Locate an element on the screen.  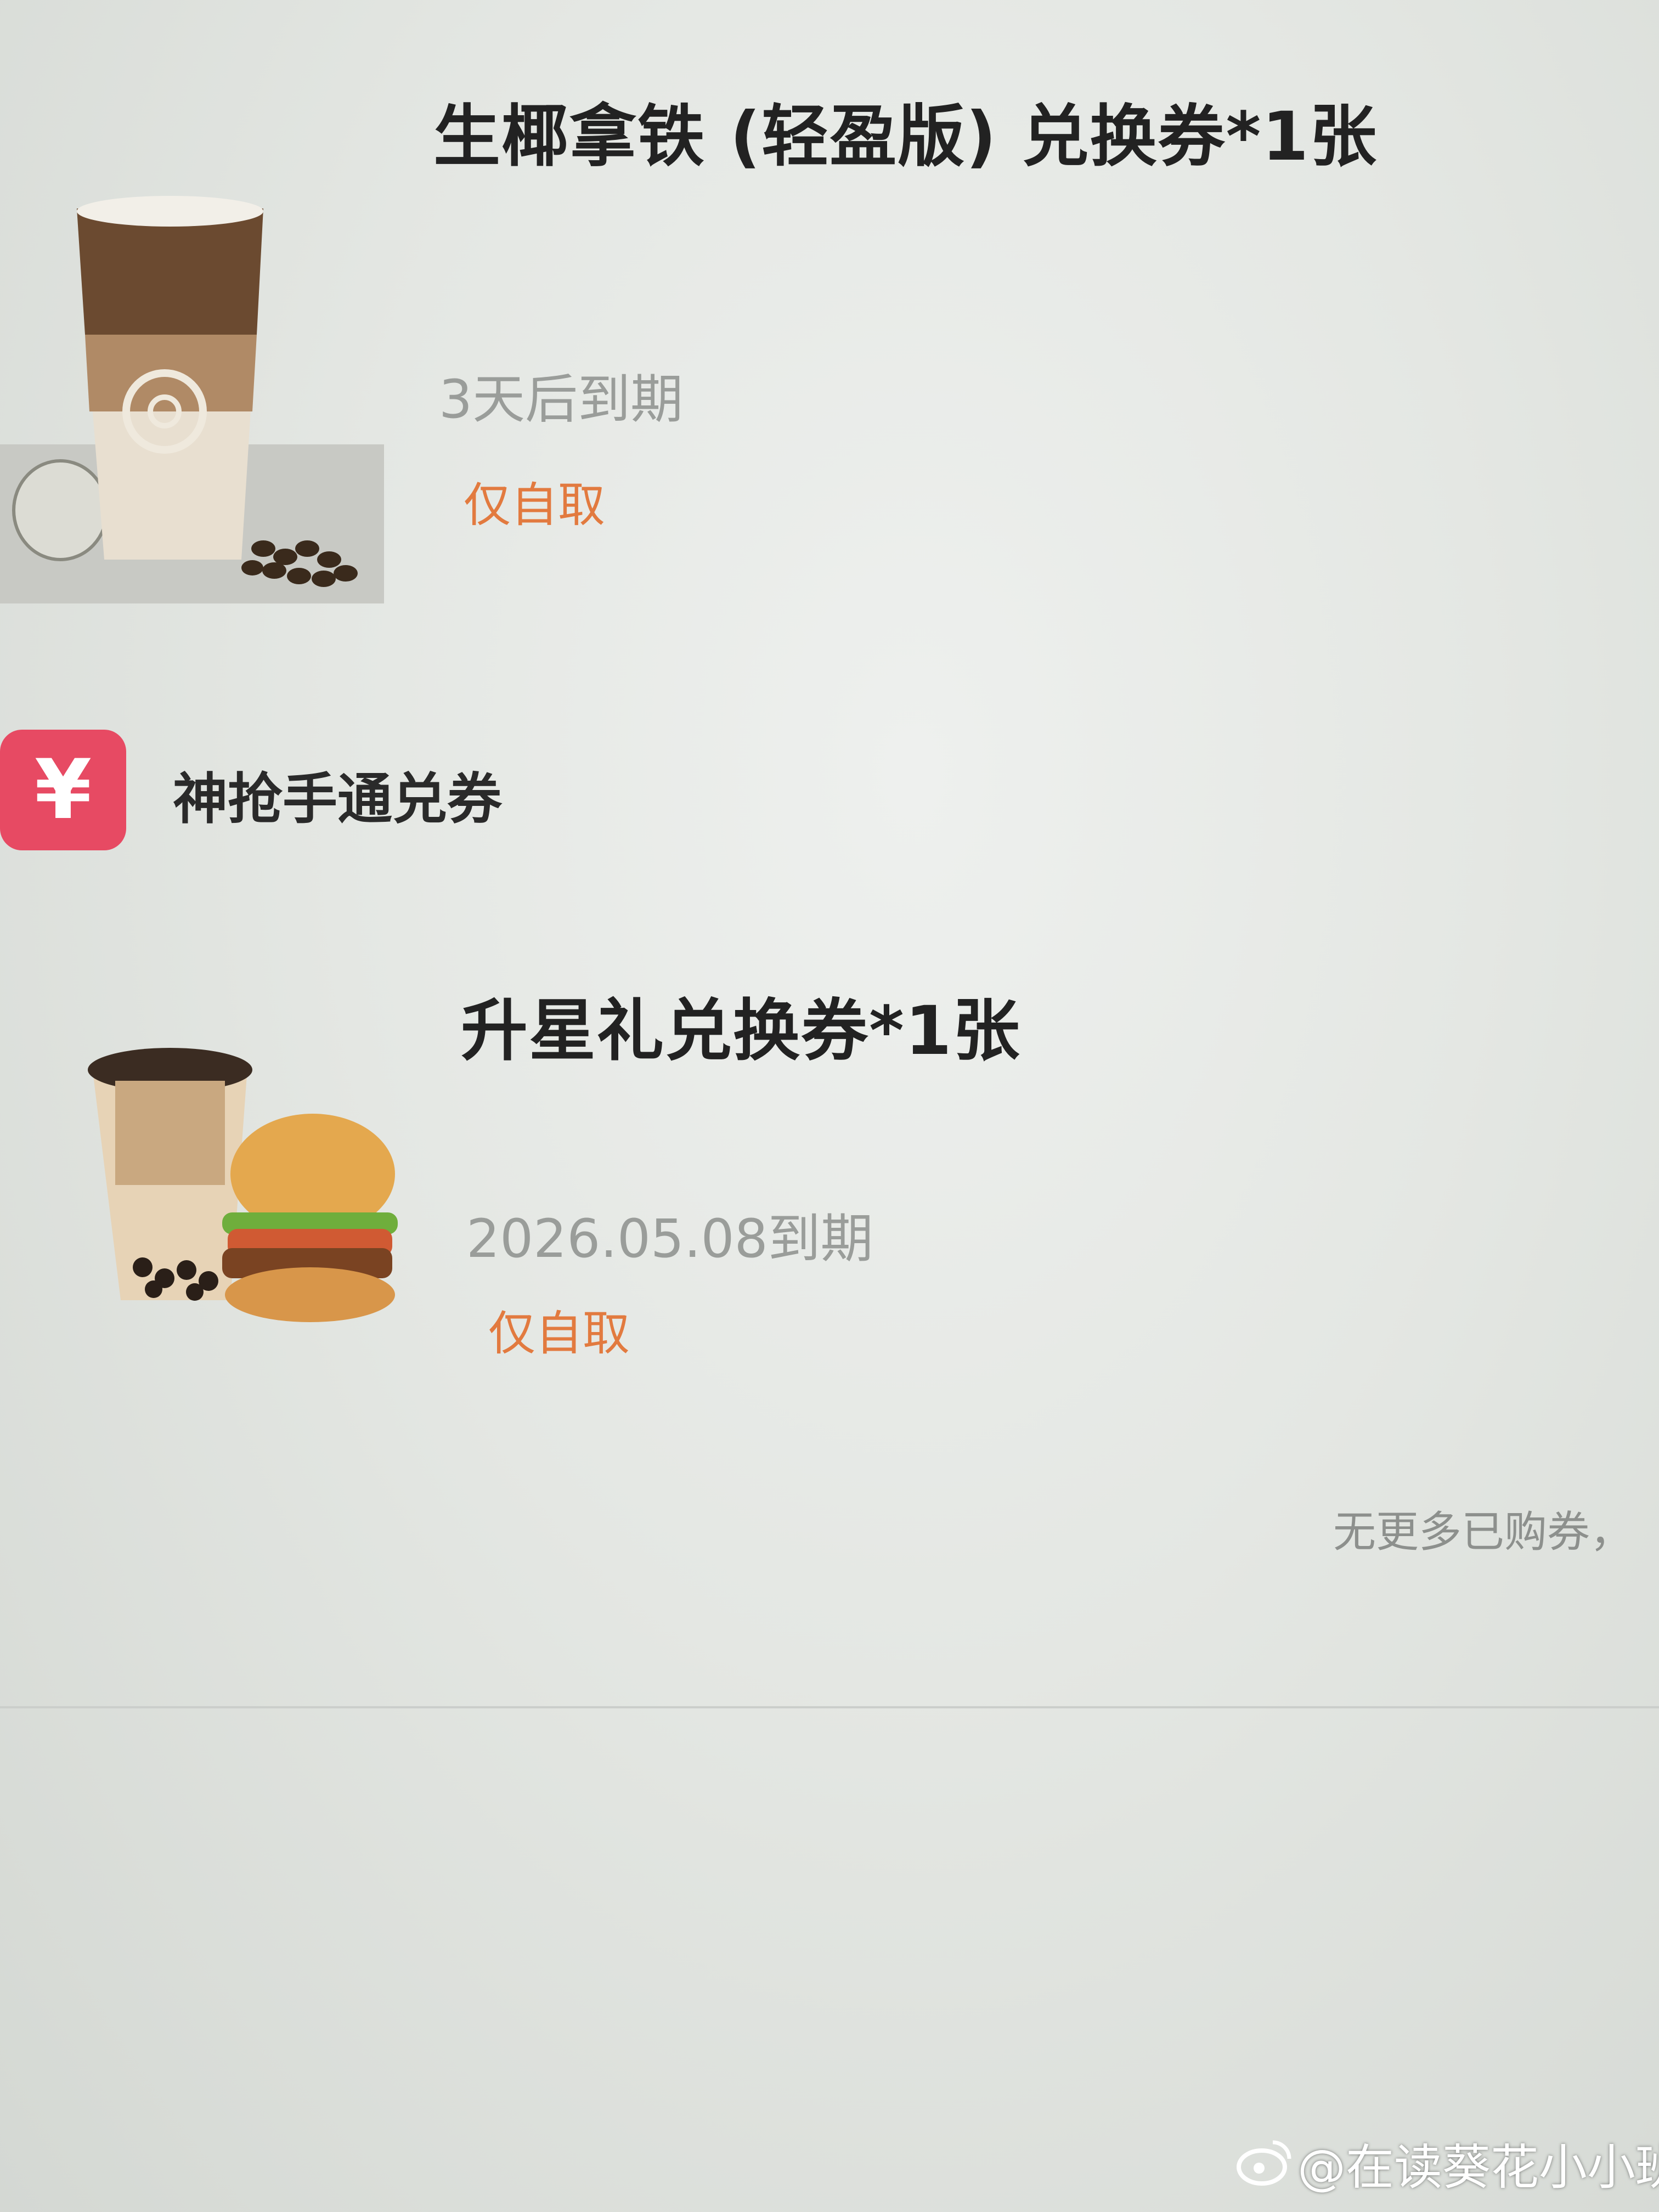
coupon-ticket-icon: ¥ is located at coordinates (63, 790).